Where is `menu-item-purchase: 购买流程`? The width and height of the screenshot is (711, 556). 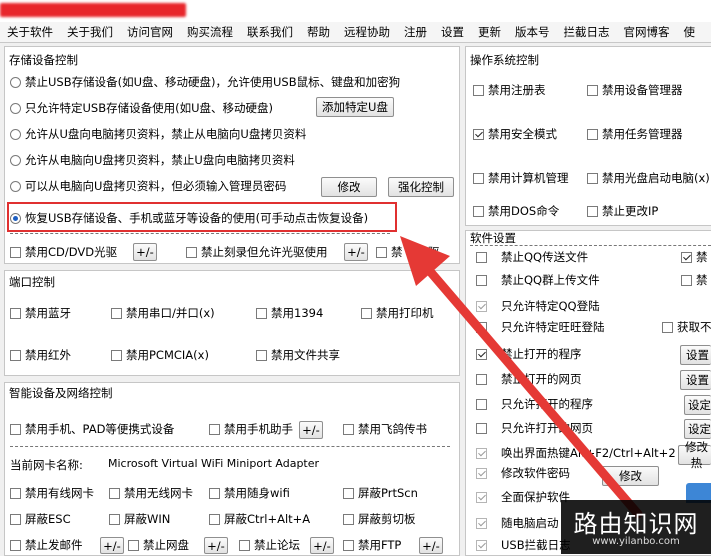 menu-item-purchase: 购买流程 is located at coordinates (210, 32).